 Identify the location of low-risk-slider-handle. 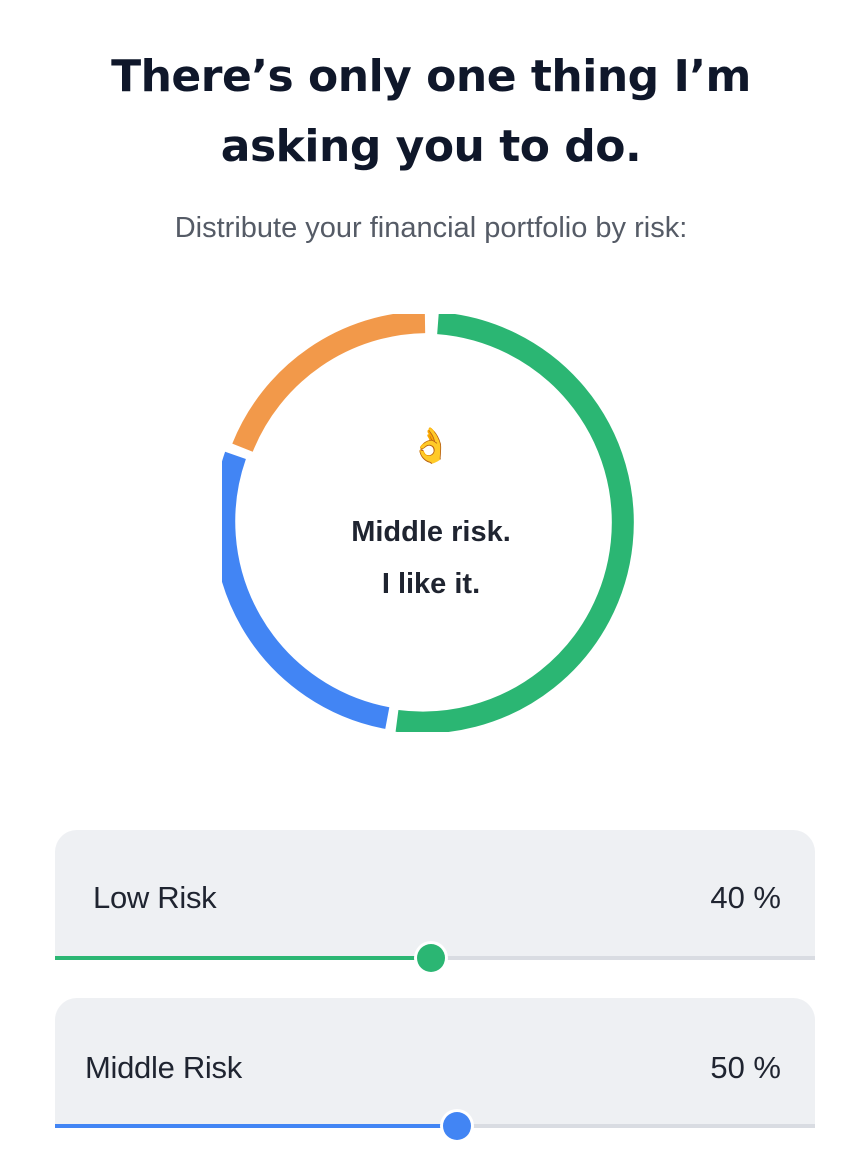
(431, 958).